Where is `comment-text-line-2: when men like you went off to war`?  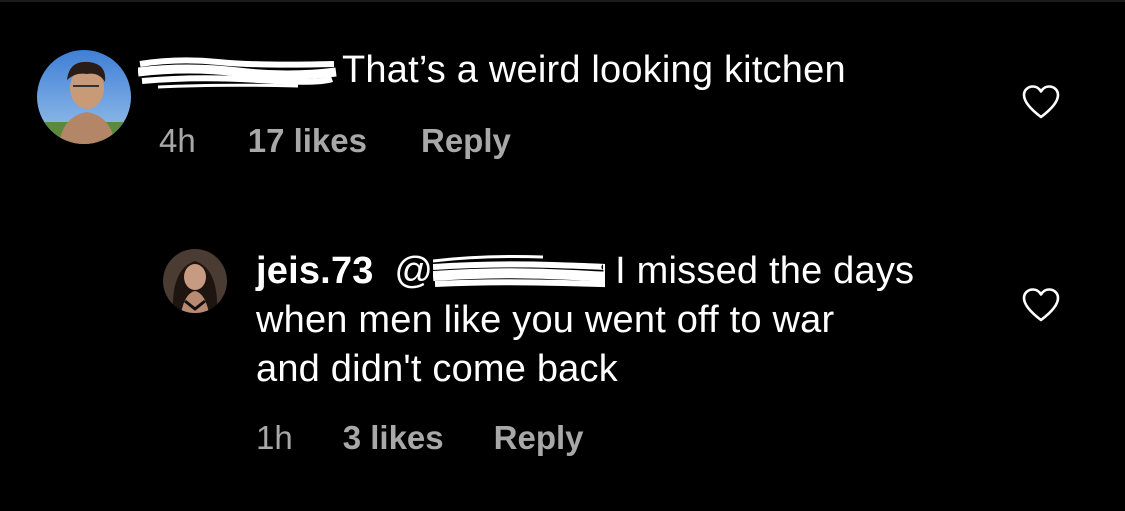 comment-text-line-2: when men like you went off to war is located at coordinates (545, 320).